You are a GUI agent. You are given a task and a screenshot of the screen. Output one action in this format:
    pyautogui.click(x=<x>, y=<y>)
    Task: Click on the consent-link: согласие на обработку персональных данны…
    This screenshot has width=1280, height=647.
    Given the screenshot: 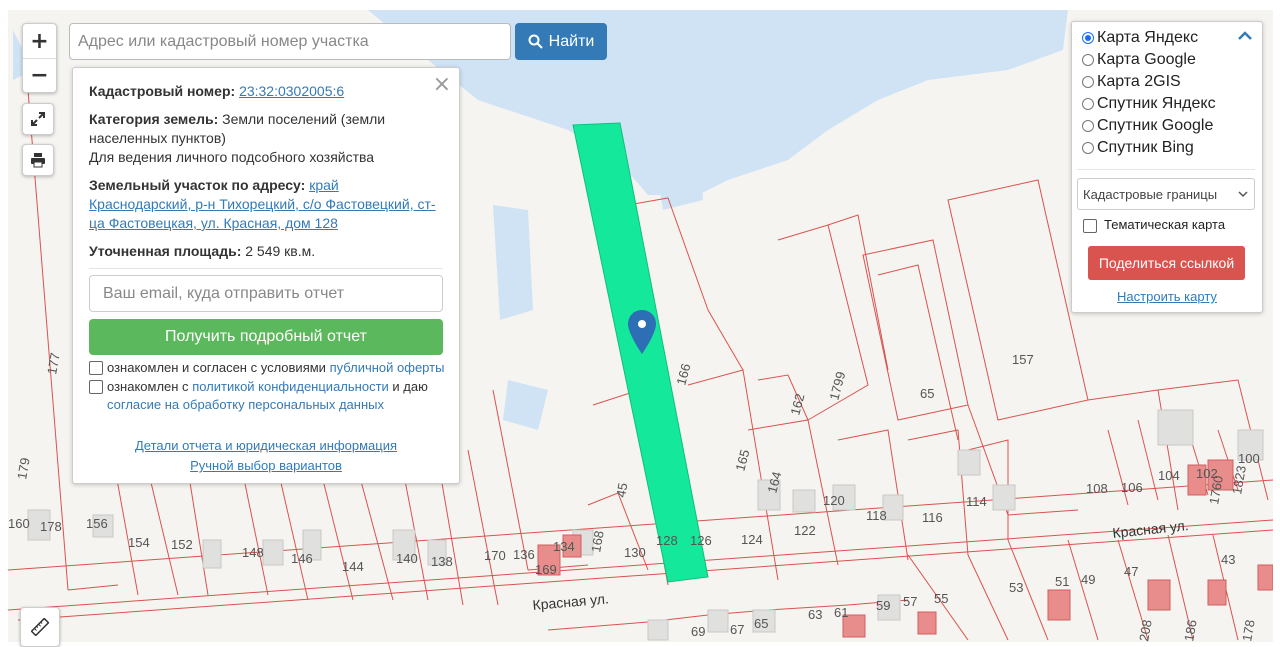 What is the action you would take?
    pyautogui.click(x=245, y=404)
    